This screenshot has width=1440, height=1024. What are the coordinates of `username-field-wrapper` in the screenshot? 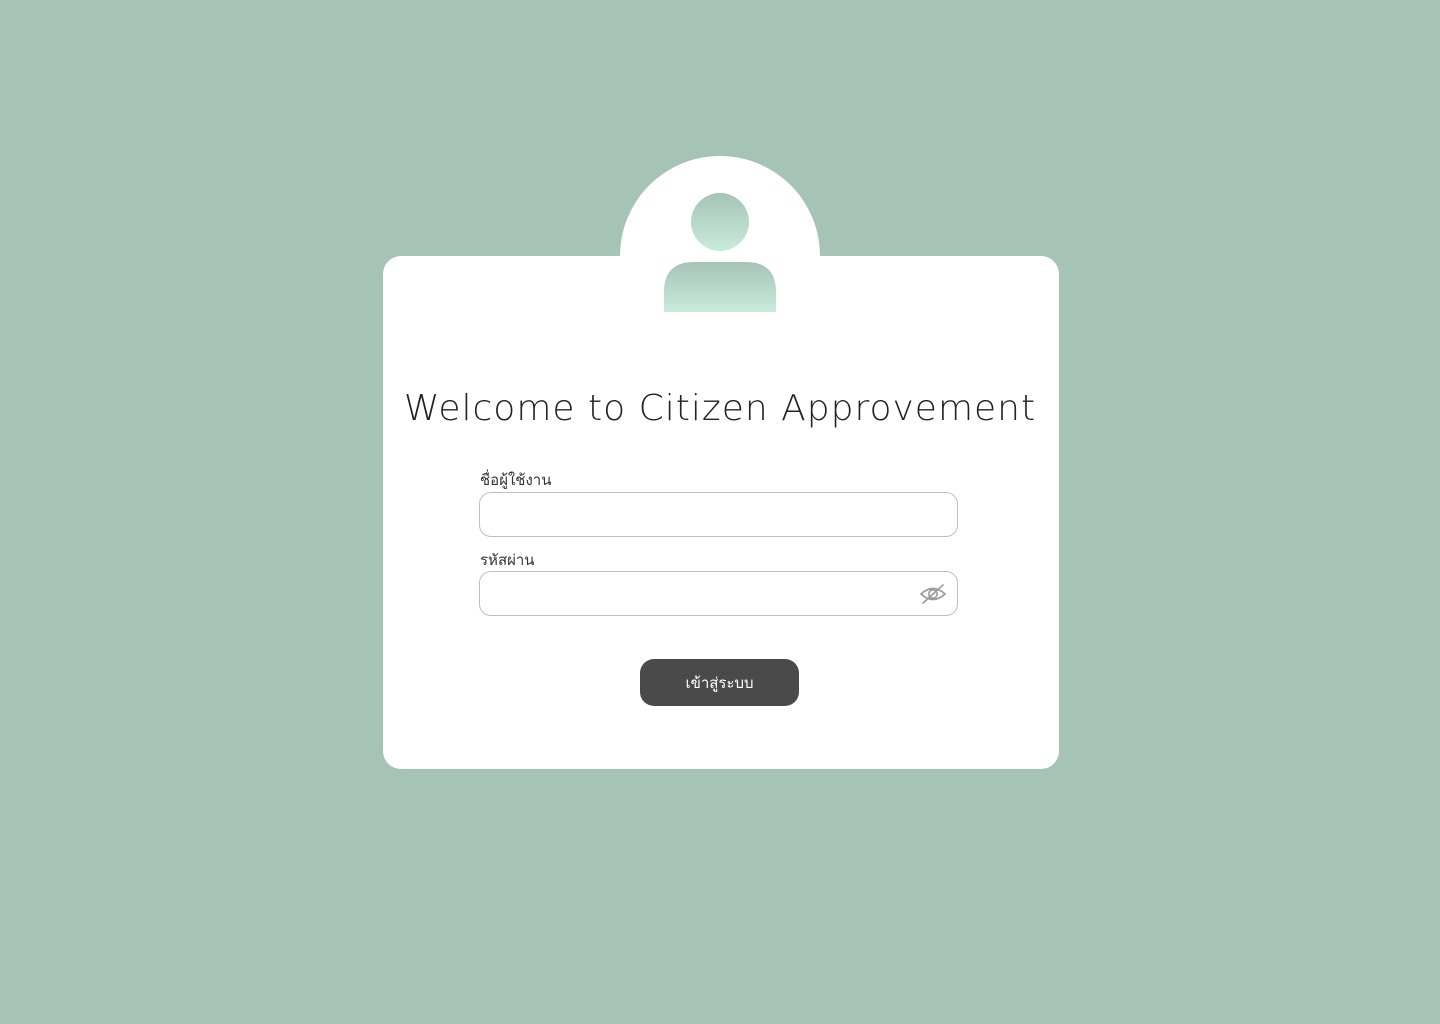 It's located at (718, 514).